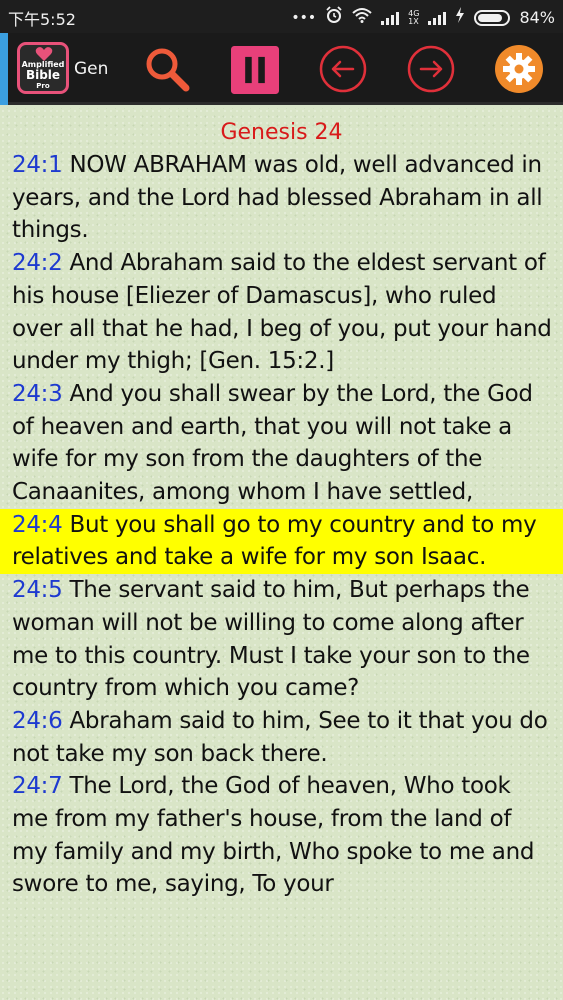 This screenshot has width=563, height=1000. Describe the element at coordinates (43, 86) in the screenshot. I see `logo-line3: Pro` at that location.